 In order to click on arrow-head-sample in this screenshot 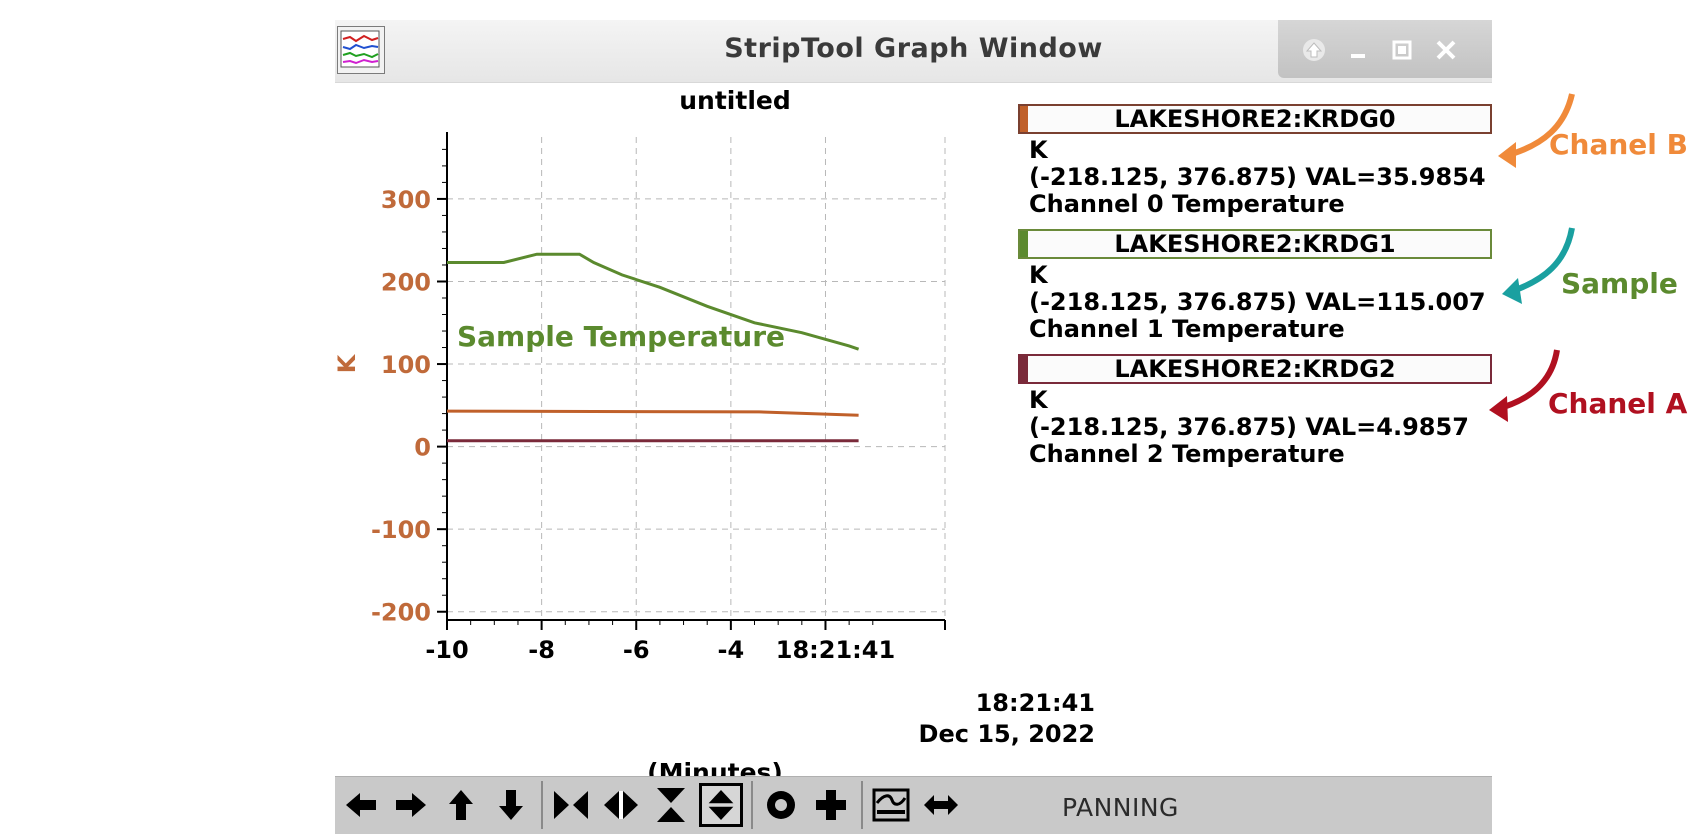, I will do `click(1512, 291)`.